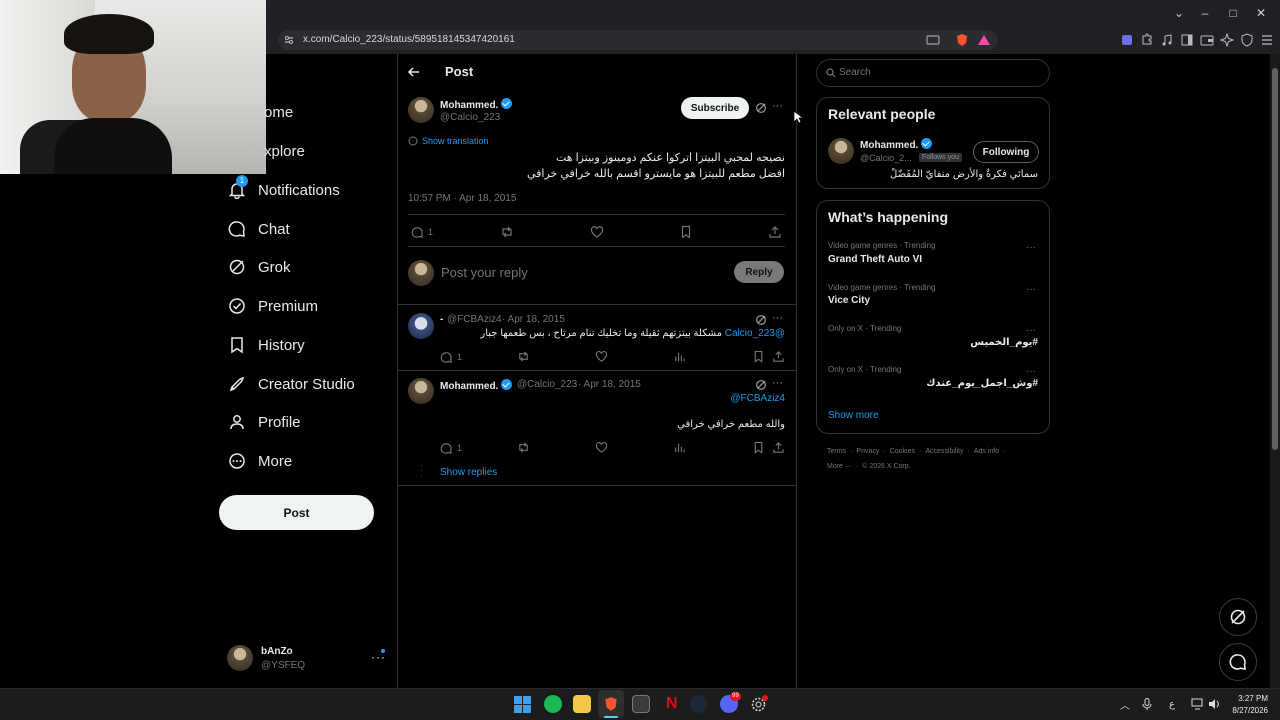 Image resolution: width=1280 pixels, height=720 pixels. Describe the element at coordinates (240, 658) in the screenshot. I see `account-avatar` at that location.